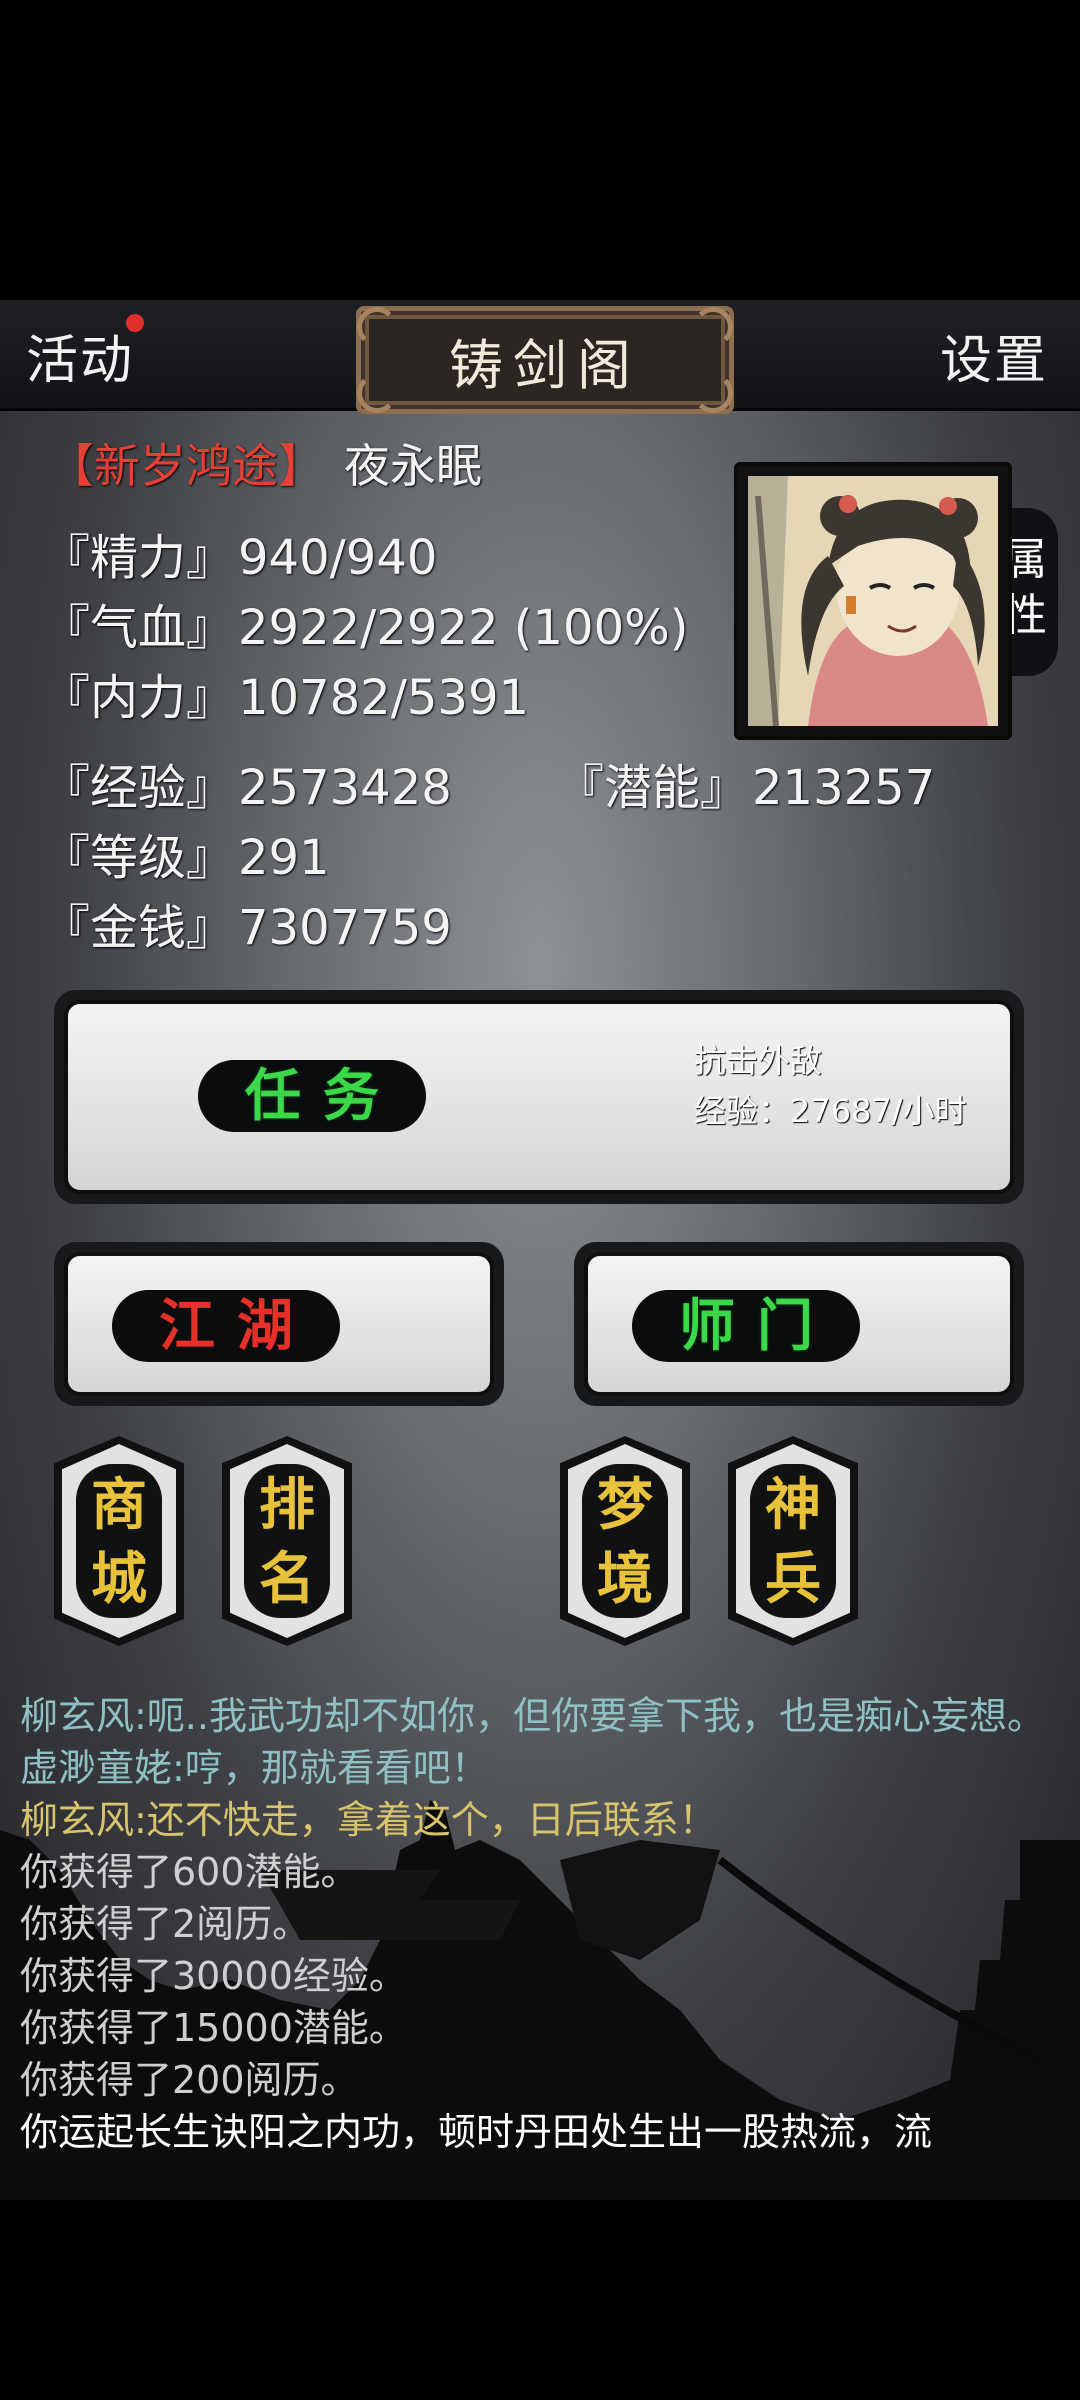 This screenshot has height=2400, width=1080. I want to click on log-line: 你获得了15000潜能。, so click(213, 2028).